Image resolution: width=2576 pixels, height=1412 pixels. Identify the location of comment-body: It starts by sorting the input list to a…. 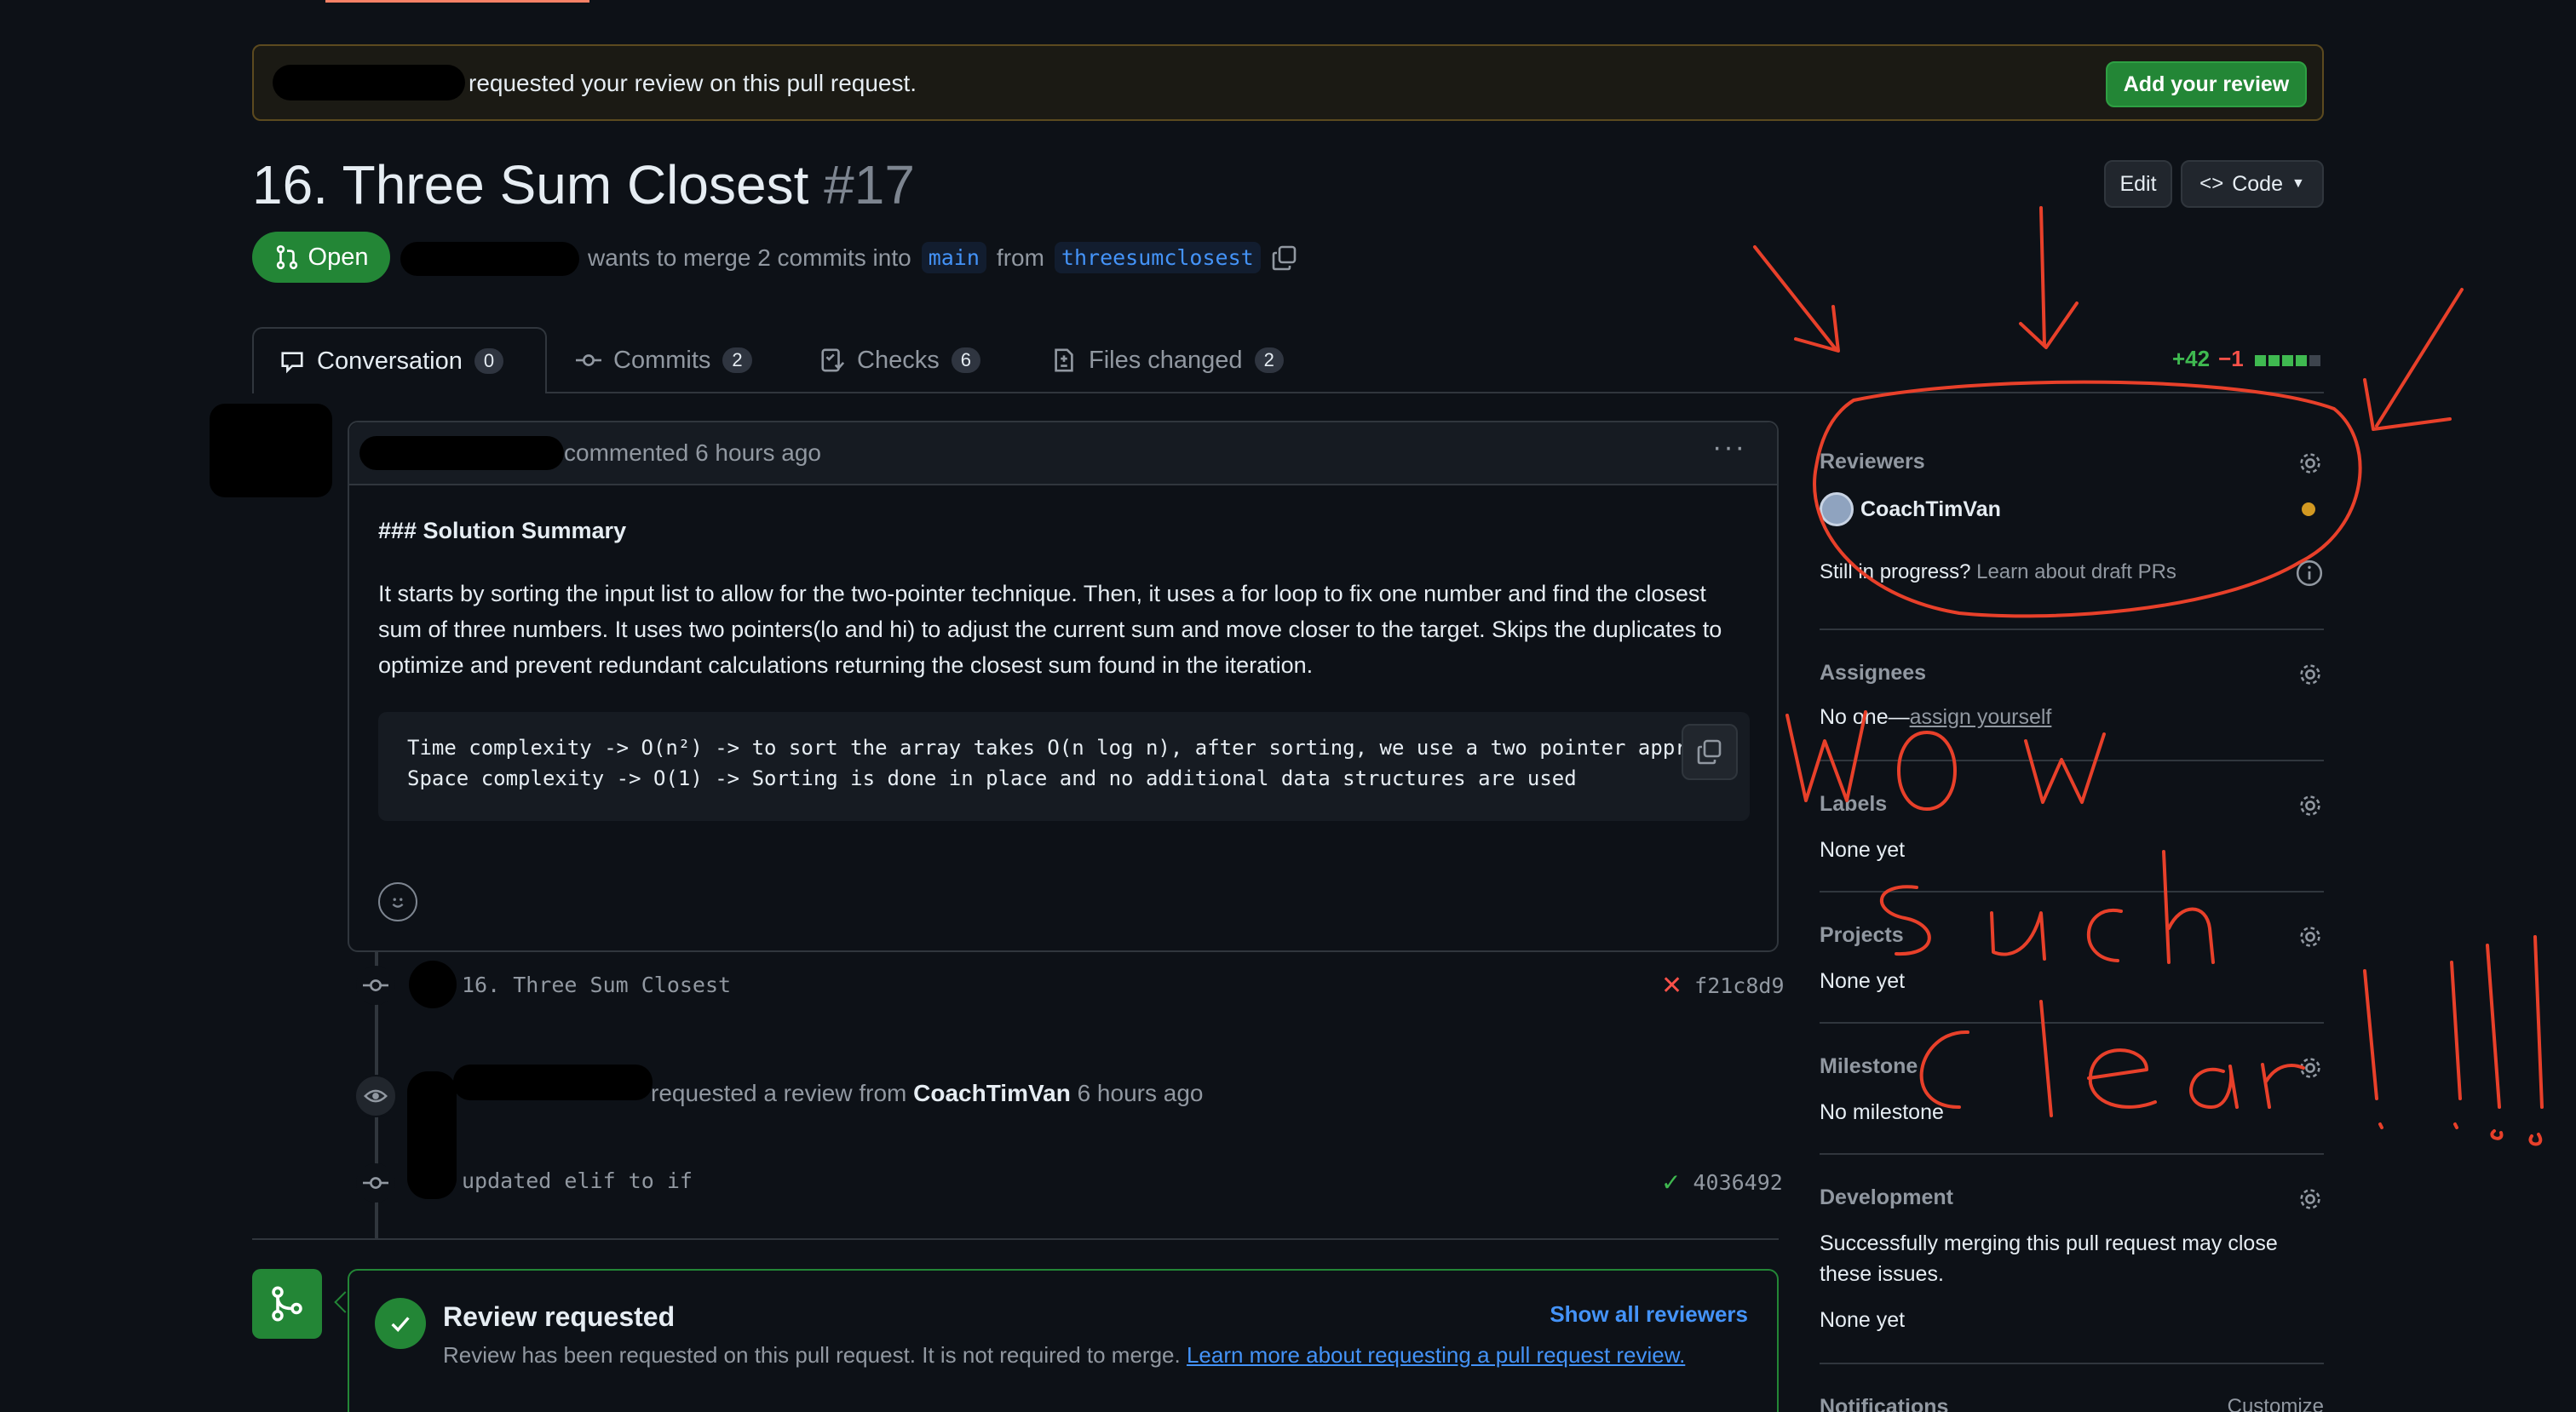
(1050, 629).